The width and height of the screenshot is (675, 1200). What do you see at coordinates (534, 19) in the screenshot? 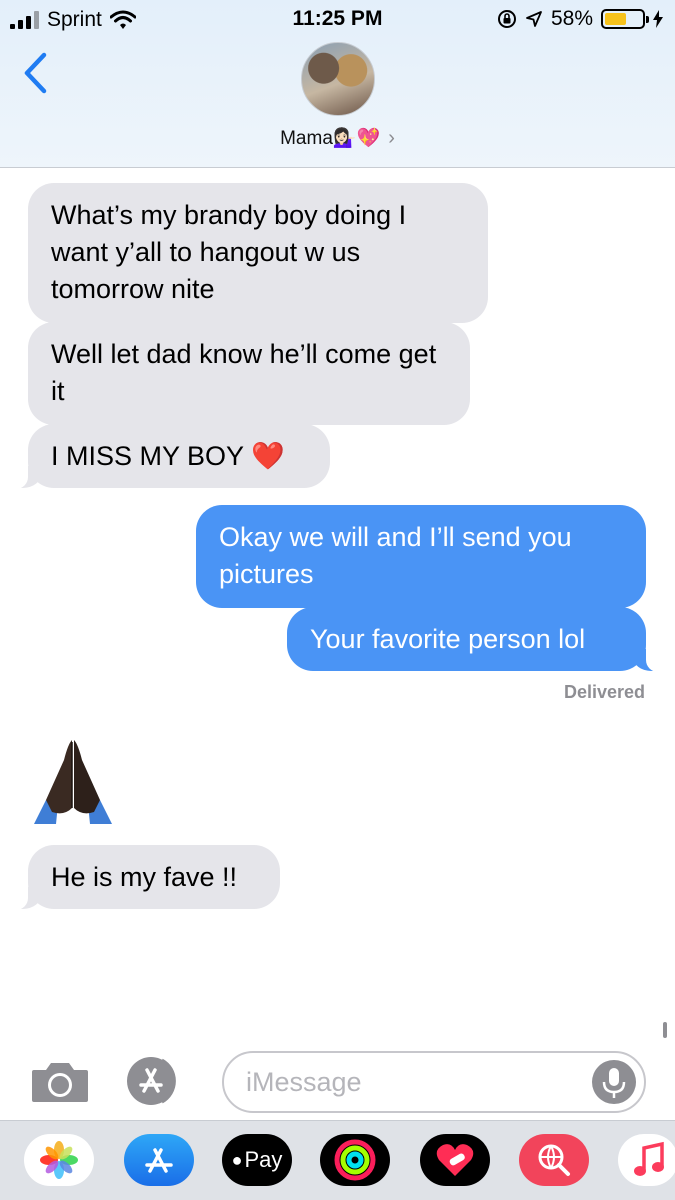
I see `location-icon` at bounding box center [534, 19].